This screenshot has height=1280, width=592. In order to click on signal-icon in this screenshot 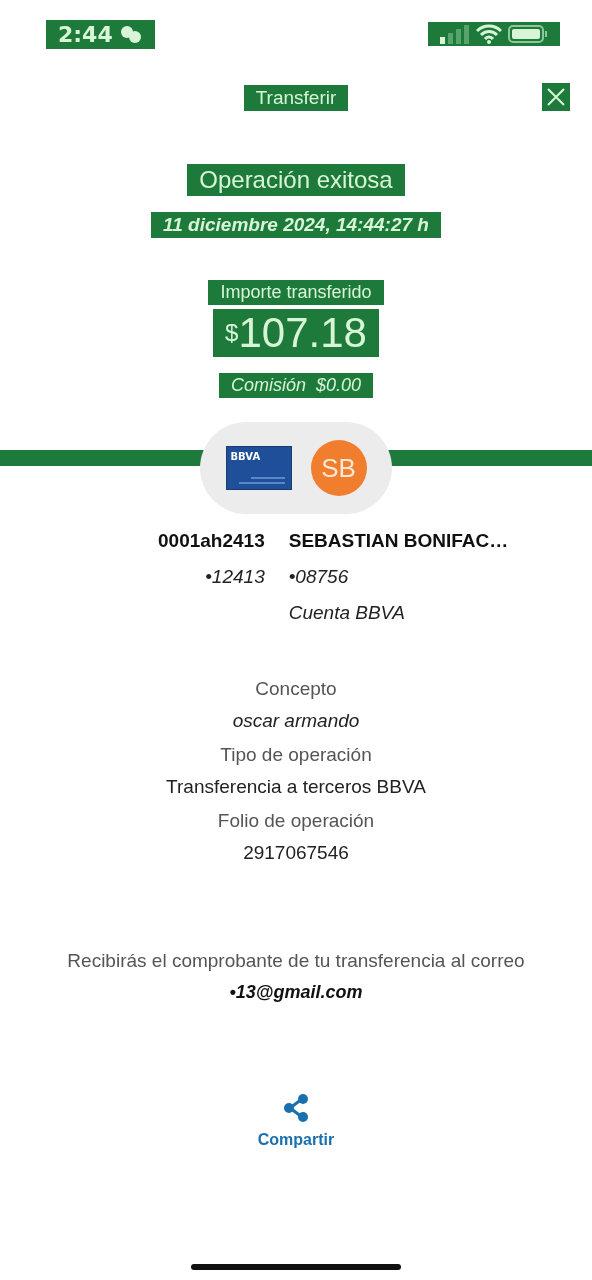, I will do `click(455, 34)`.